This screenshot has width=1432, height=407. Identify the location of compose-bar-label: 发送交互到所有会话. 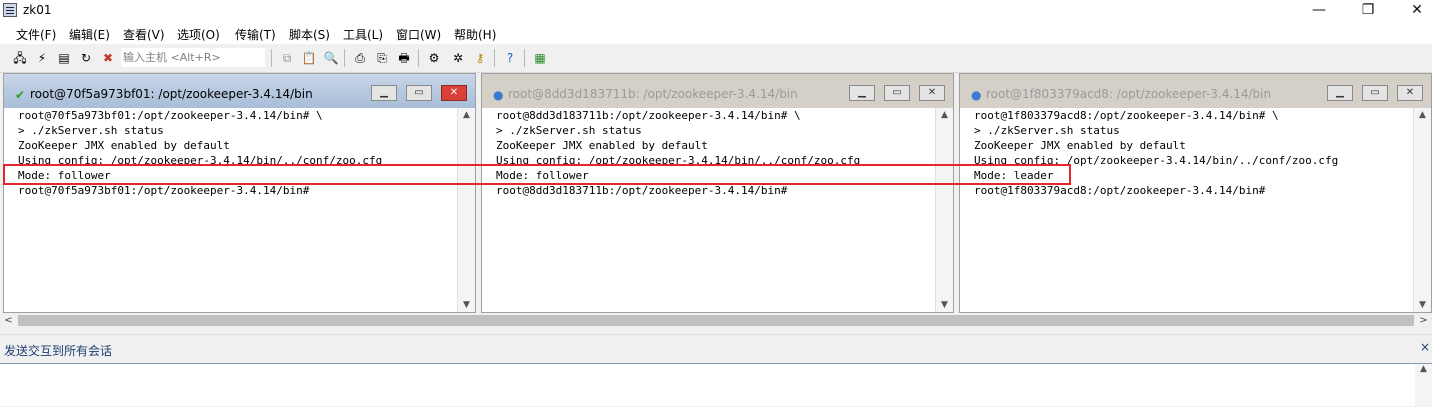
(58, 351).